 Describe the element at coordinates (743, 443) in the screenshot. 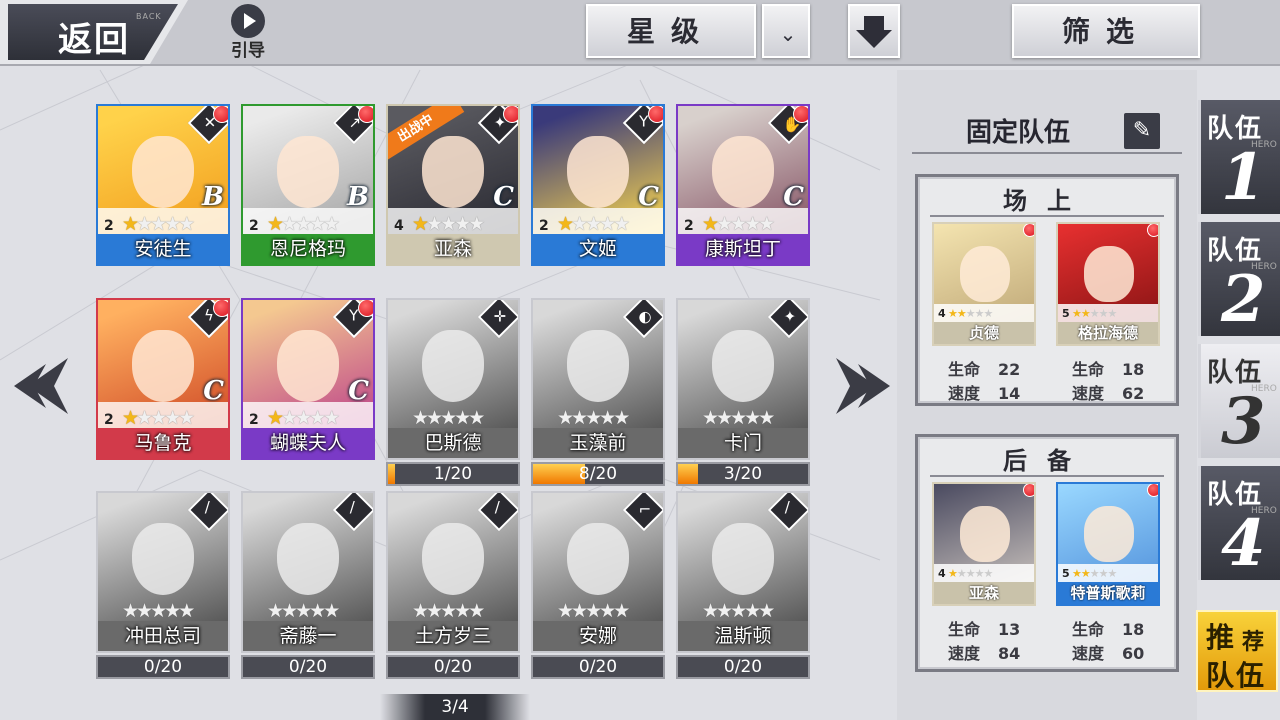

I see `hero-name: 卡门` at that location.